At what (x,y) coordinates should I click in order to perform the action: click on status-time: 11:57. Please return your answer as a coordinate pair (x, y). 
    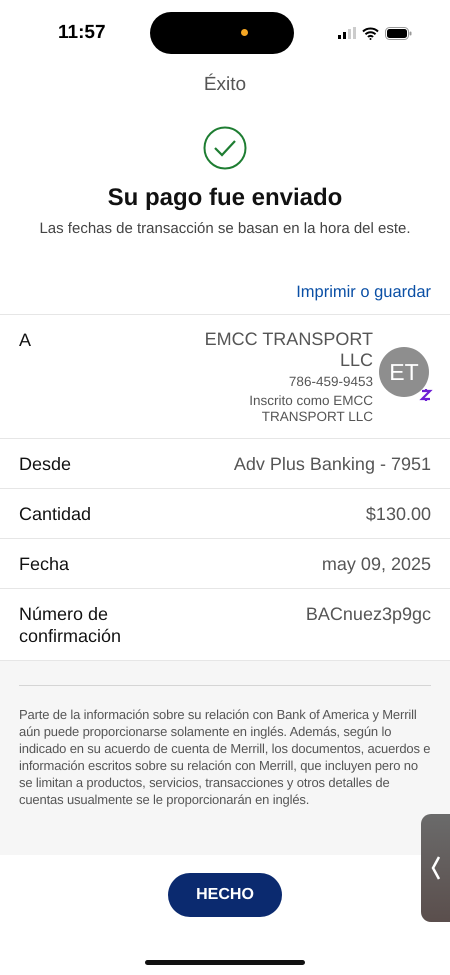
    Looking at the image, I should click on (82, 33).